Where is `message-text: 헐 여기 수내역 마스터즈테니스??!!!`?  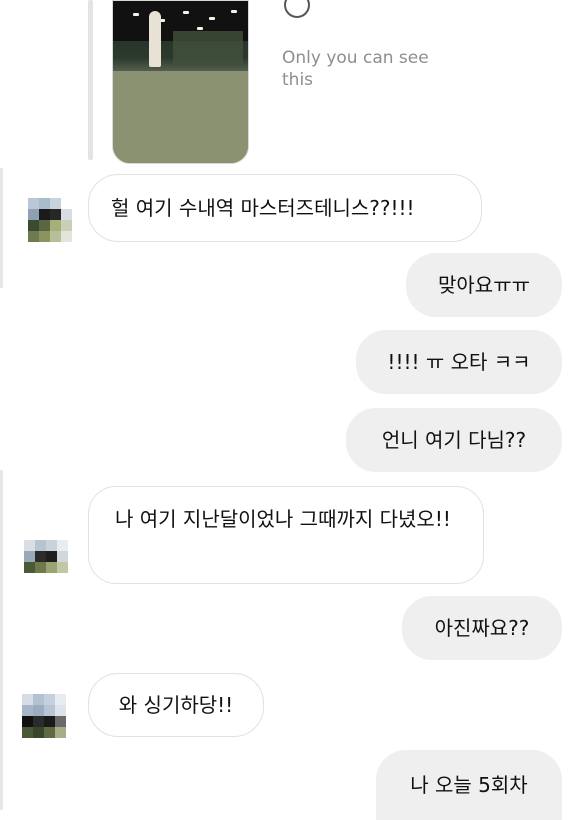
message-text: 헐 여기 수내역 마스터즈테니스??!!! is located at coordinates (263, 208).